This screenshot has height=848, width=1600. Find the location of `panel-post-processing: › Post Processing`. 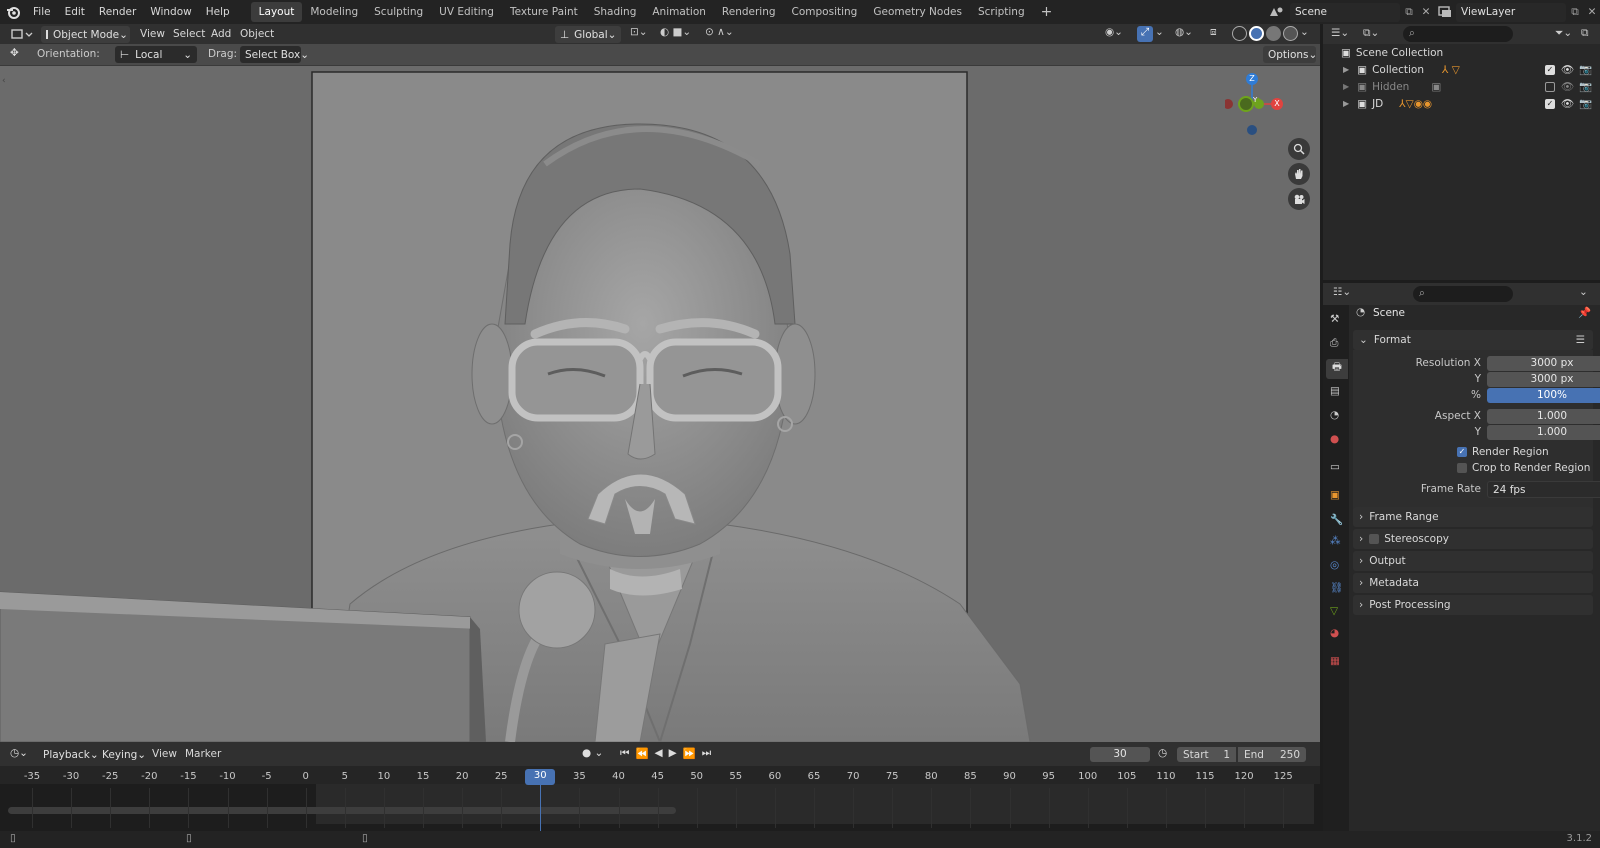

panel-post-processing: › Post Processing is located at coordinates (1473, 605).